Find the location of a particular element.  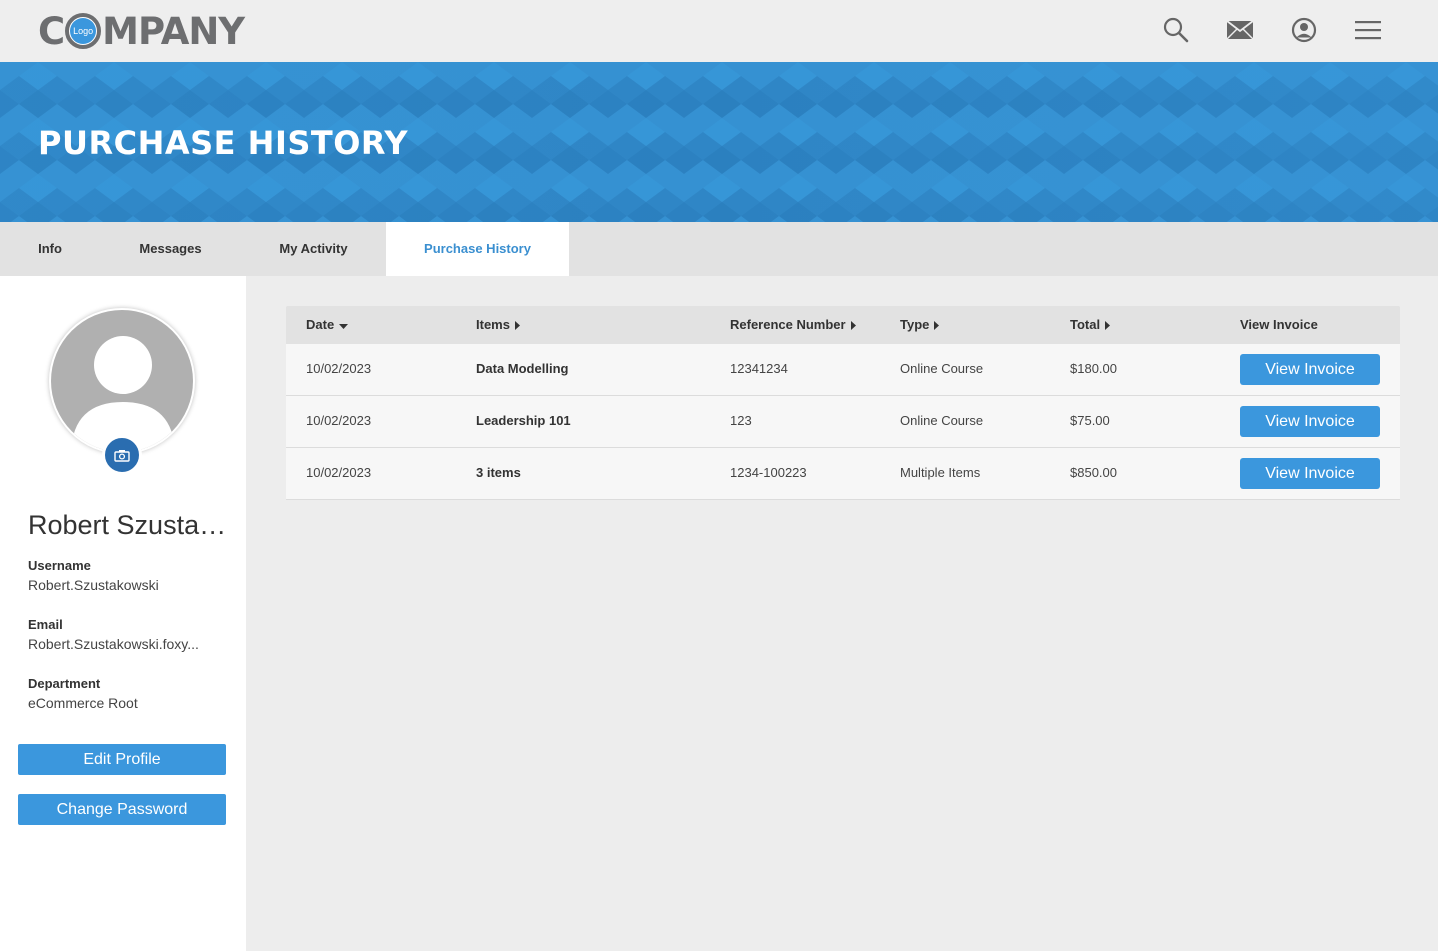

column-header-items: Items is located at coordinates (498, 325).